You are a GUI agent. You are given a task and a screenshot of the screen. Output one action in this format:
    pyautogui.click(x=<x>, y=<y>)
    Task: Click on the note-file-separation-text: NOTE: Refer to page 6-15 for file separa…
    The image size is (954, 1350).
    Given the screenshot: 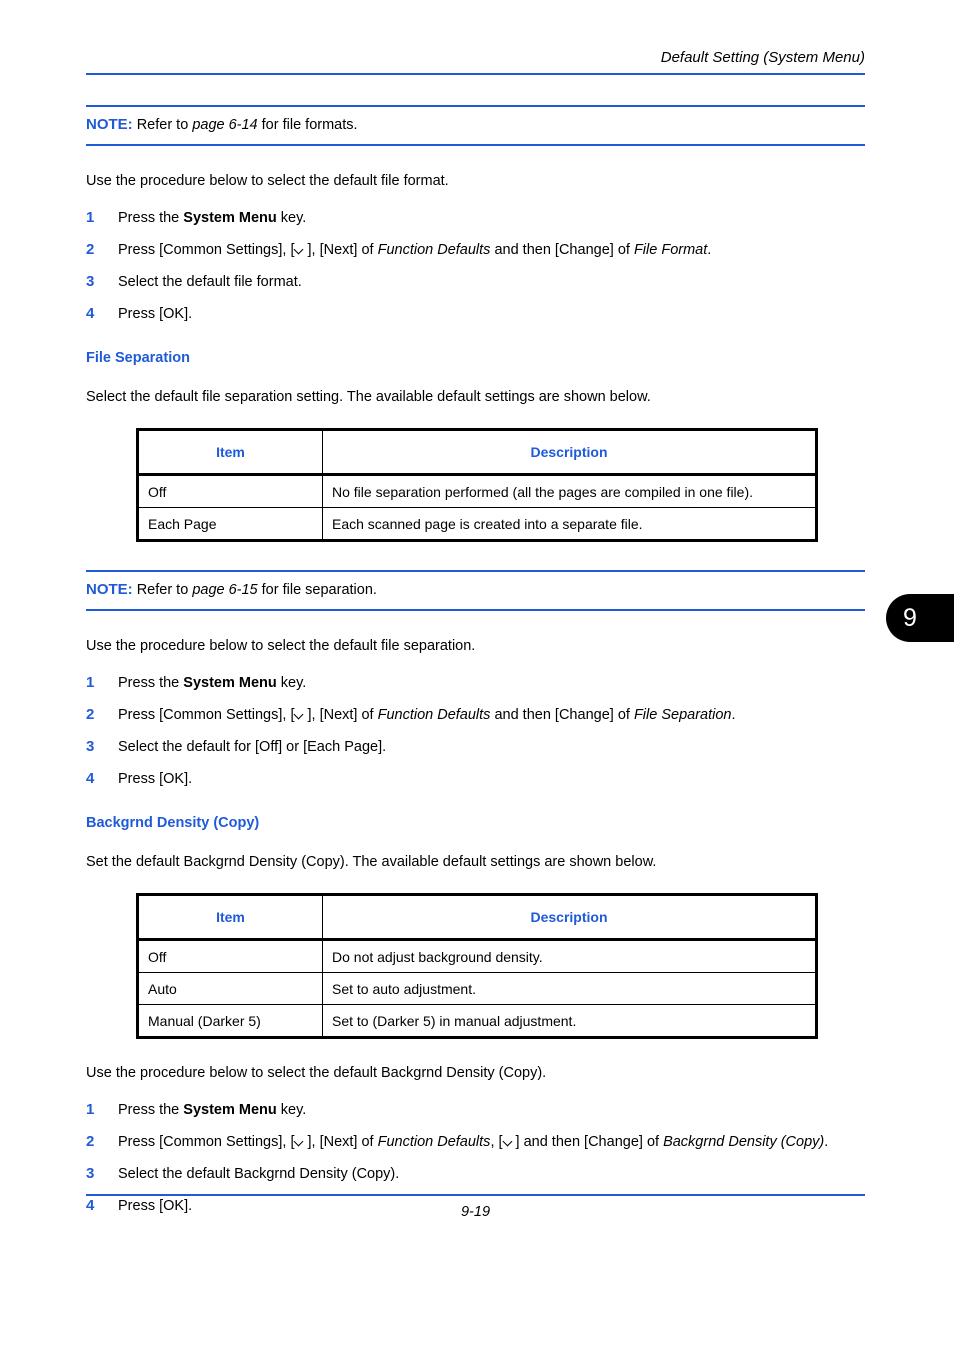 What is the action you would take?
    pyautogui.click(x=475, y=590)
    